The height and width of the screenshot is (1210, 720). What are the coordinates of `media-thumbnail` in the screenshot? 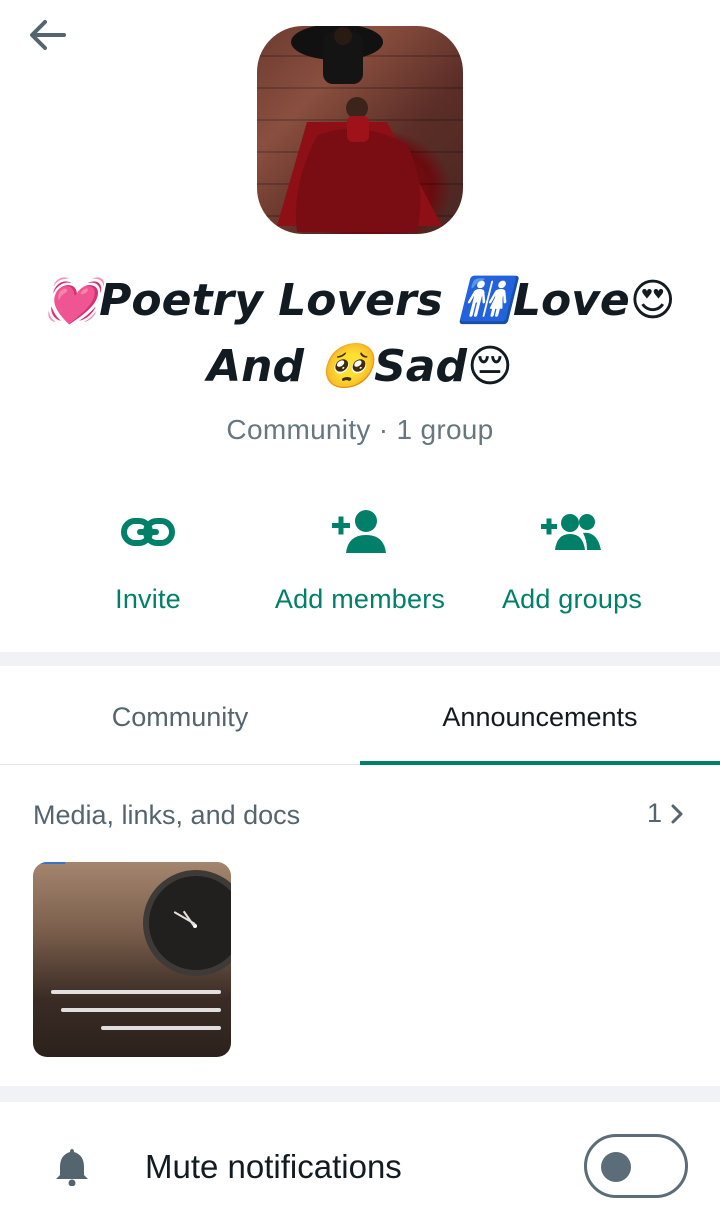 It's located at (132, 959).